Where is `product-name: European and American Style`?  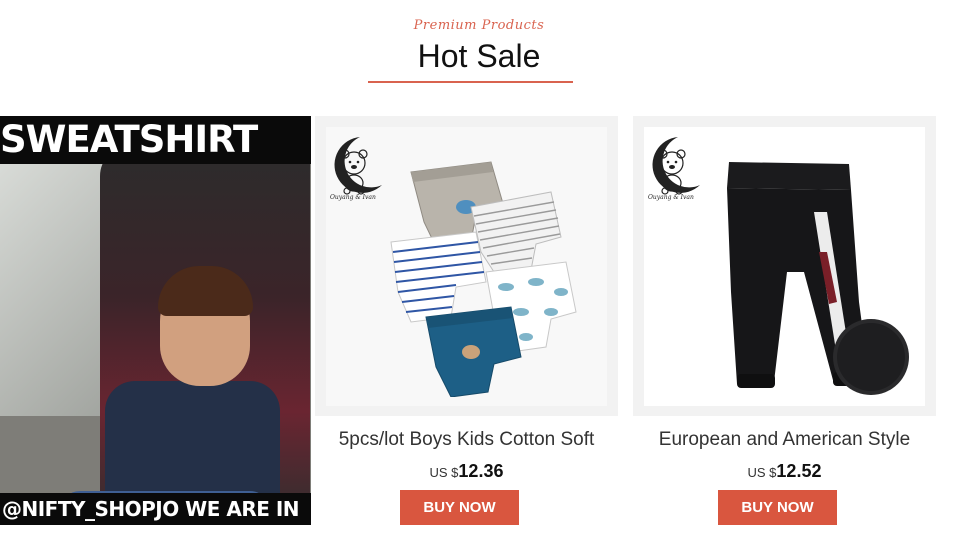
product-name: European and American Style is located at coordinates (784, 440).